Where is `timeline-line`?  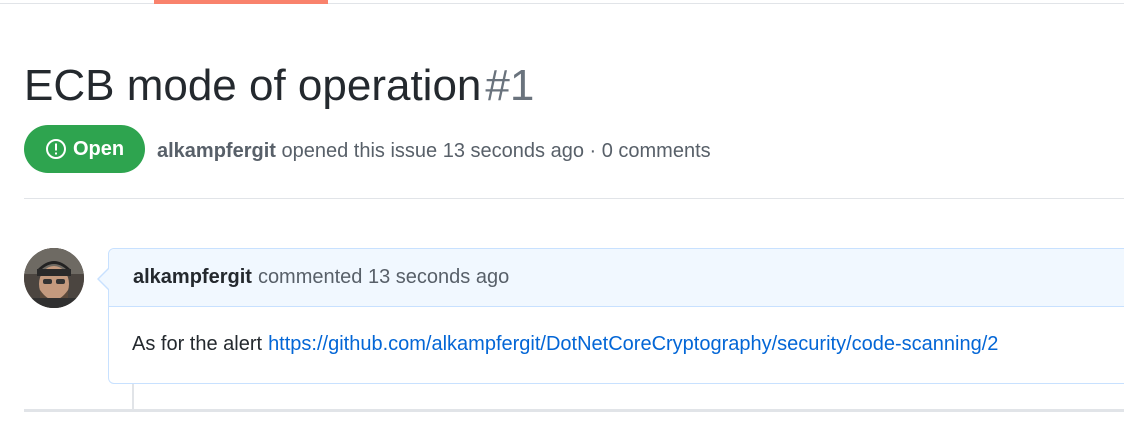 timeline-line is located at coordinates (133, 398).